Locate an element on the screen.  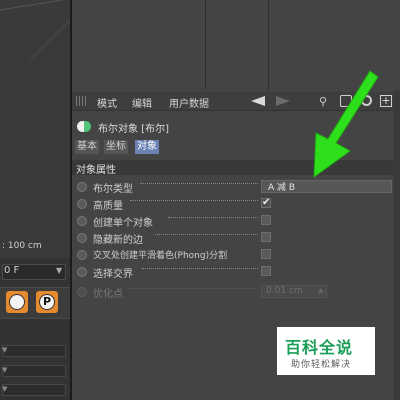
prop-label-high-quality: 高质量 is located at coordinates (108, 206).